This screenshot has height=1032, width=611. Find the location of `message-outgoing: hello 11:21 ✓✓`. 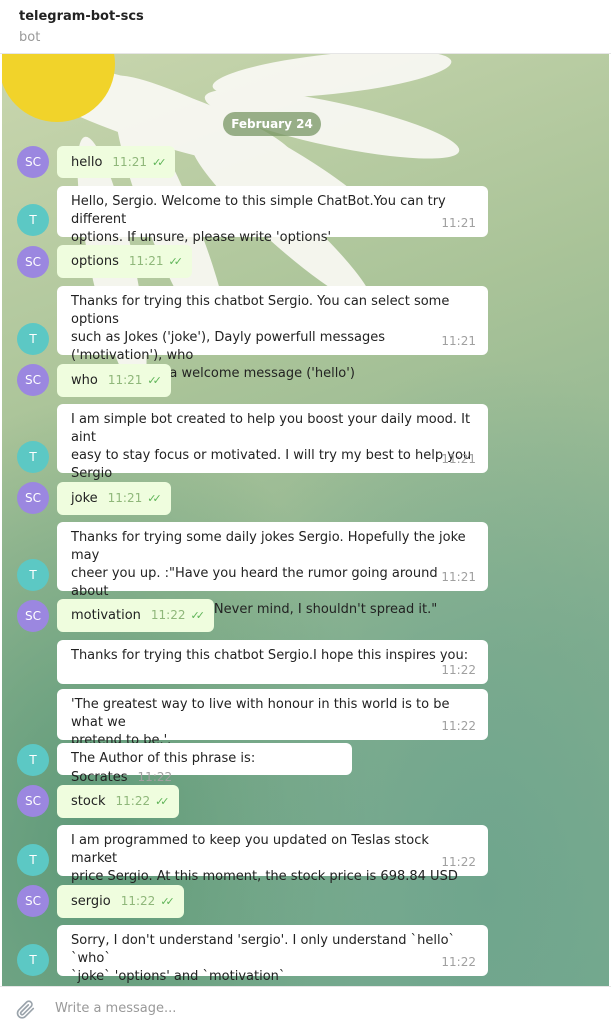

message-outgoing: hello 11:21 ✓✓ is located at coordinates (116, 162).